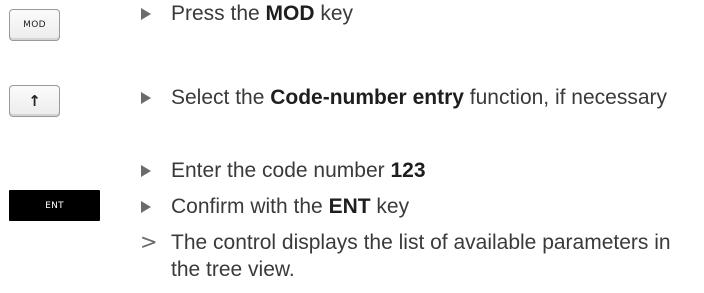 Image resolution: width=704 pixels, height=293 pixels. I want to click on step-2-text-pre: Select the, so click(221, 97).